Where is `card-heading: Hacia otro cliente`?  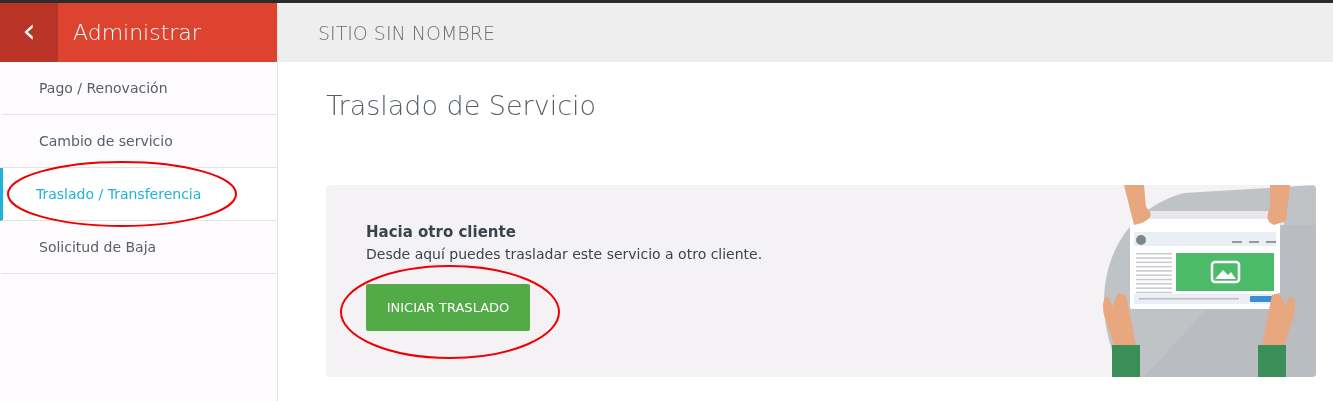
card-heading: Hacia otro cliente is located at coordinates (441, 232).